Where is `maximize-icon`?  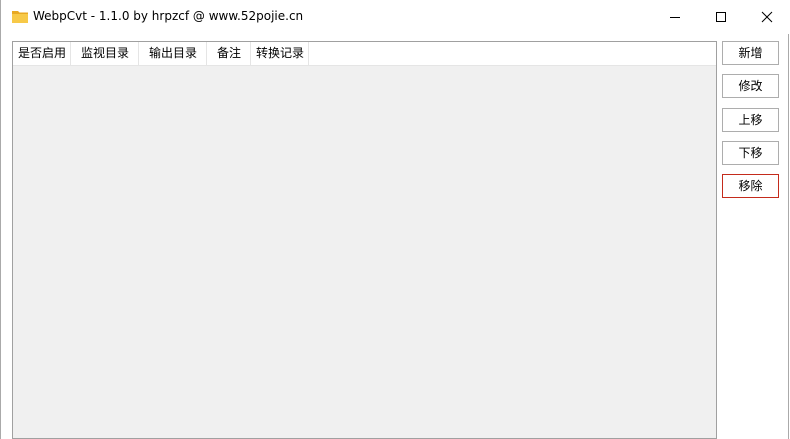
maximize-icon is located at coordinates (721, 17).